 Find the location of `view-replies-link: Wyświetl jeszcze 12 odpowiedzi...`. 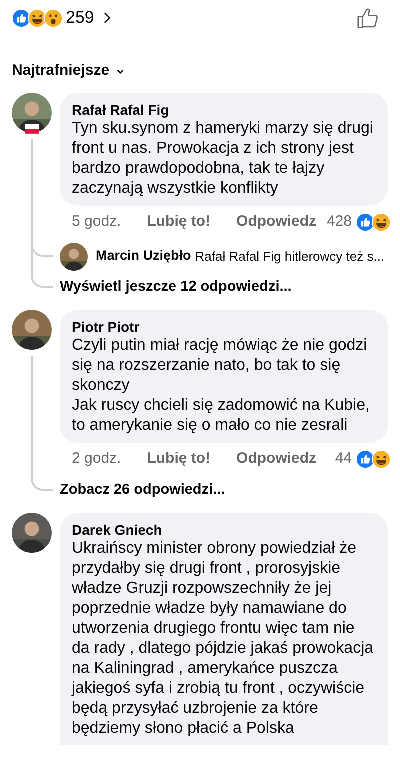

view-replies-link: Wyświetl jeszcze 12 odpowiedzi... is located at coordinates (176, 287).